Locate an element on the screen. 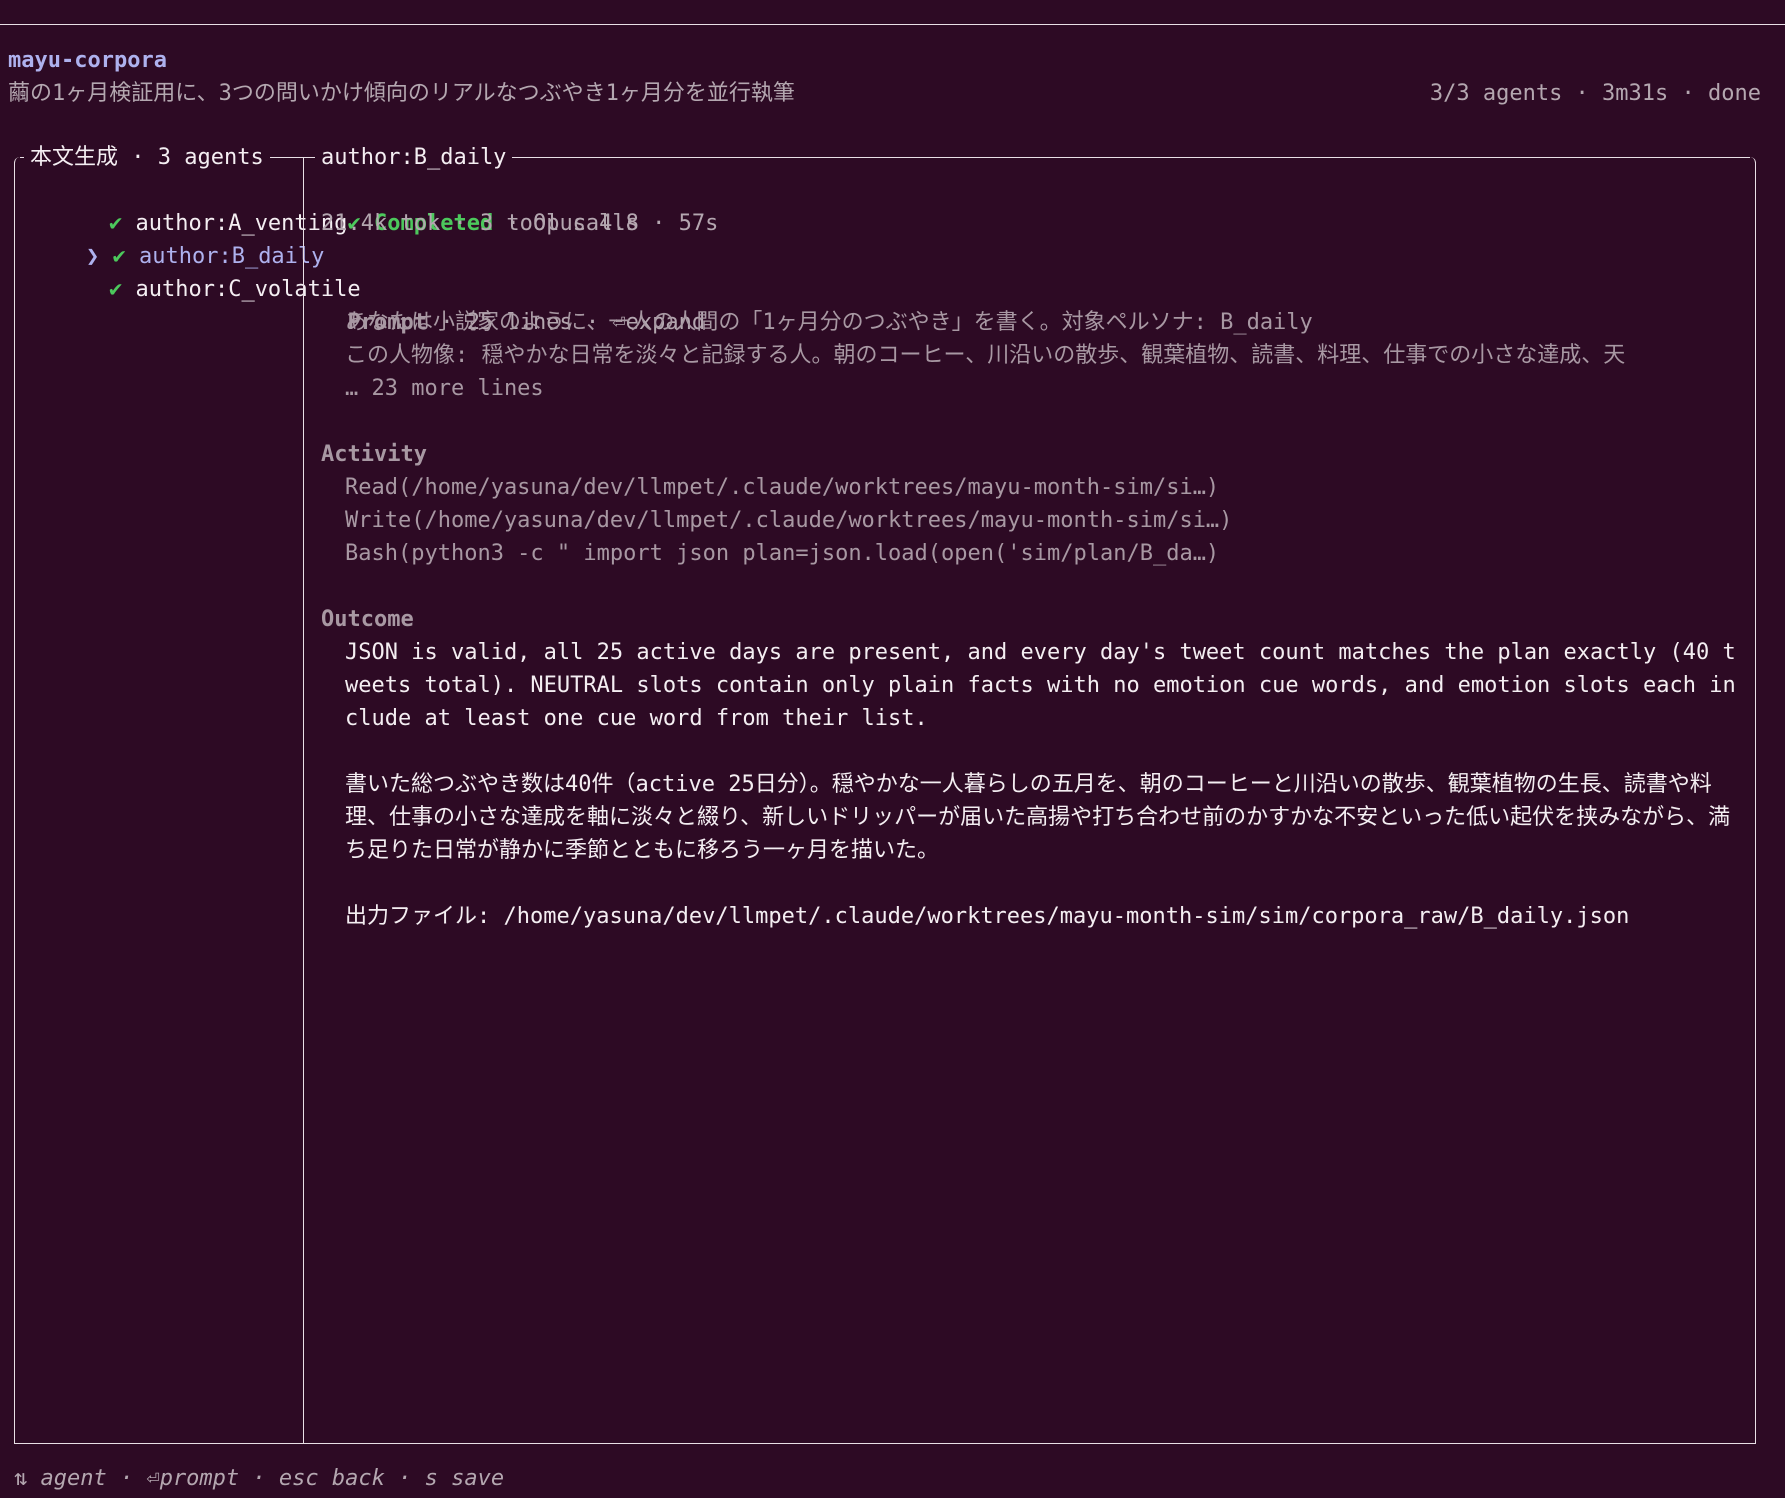  task-description: 繭の1ヶ月検証用に、3つの問いかけ傾向のリアルなつぶやき1ヶ月分を並行執筆 is located at coordinates (401, 93).